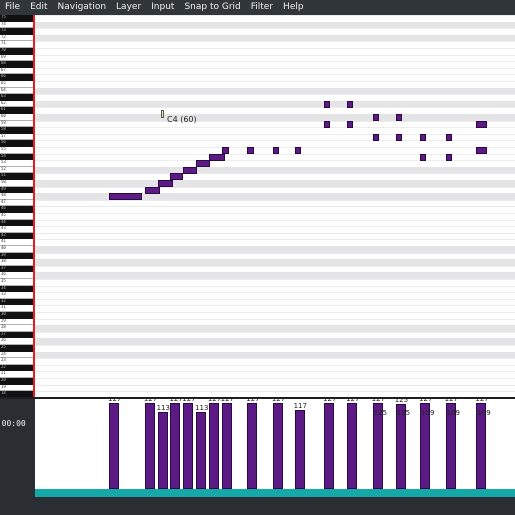  I want to click on hover-note-label: C4 (60), so click(182, 119).